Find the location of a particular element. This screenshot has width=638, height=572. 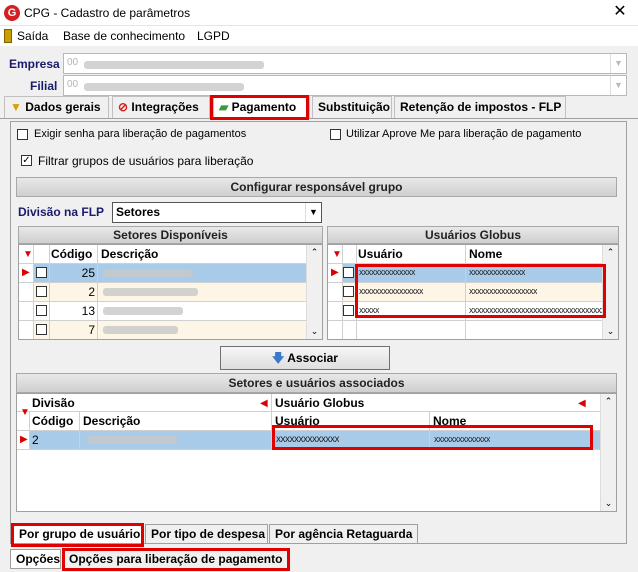

tab-substituicao: Substituição is located at coordinates (352, 107).